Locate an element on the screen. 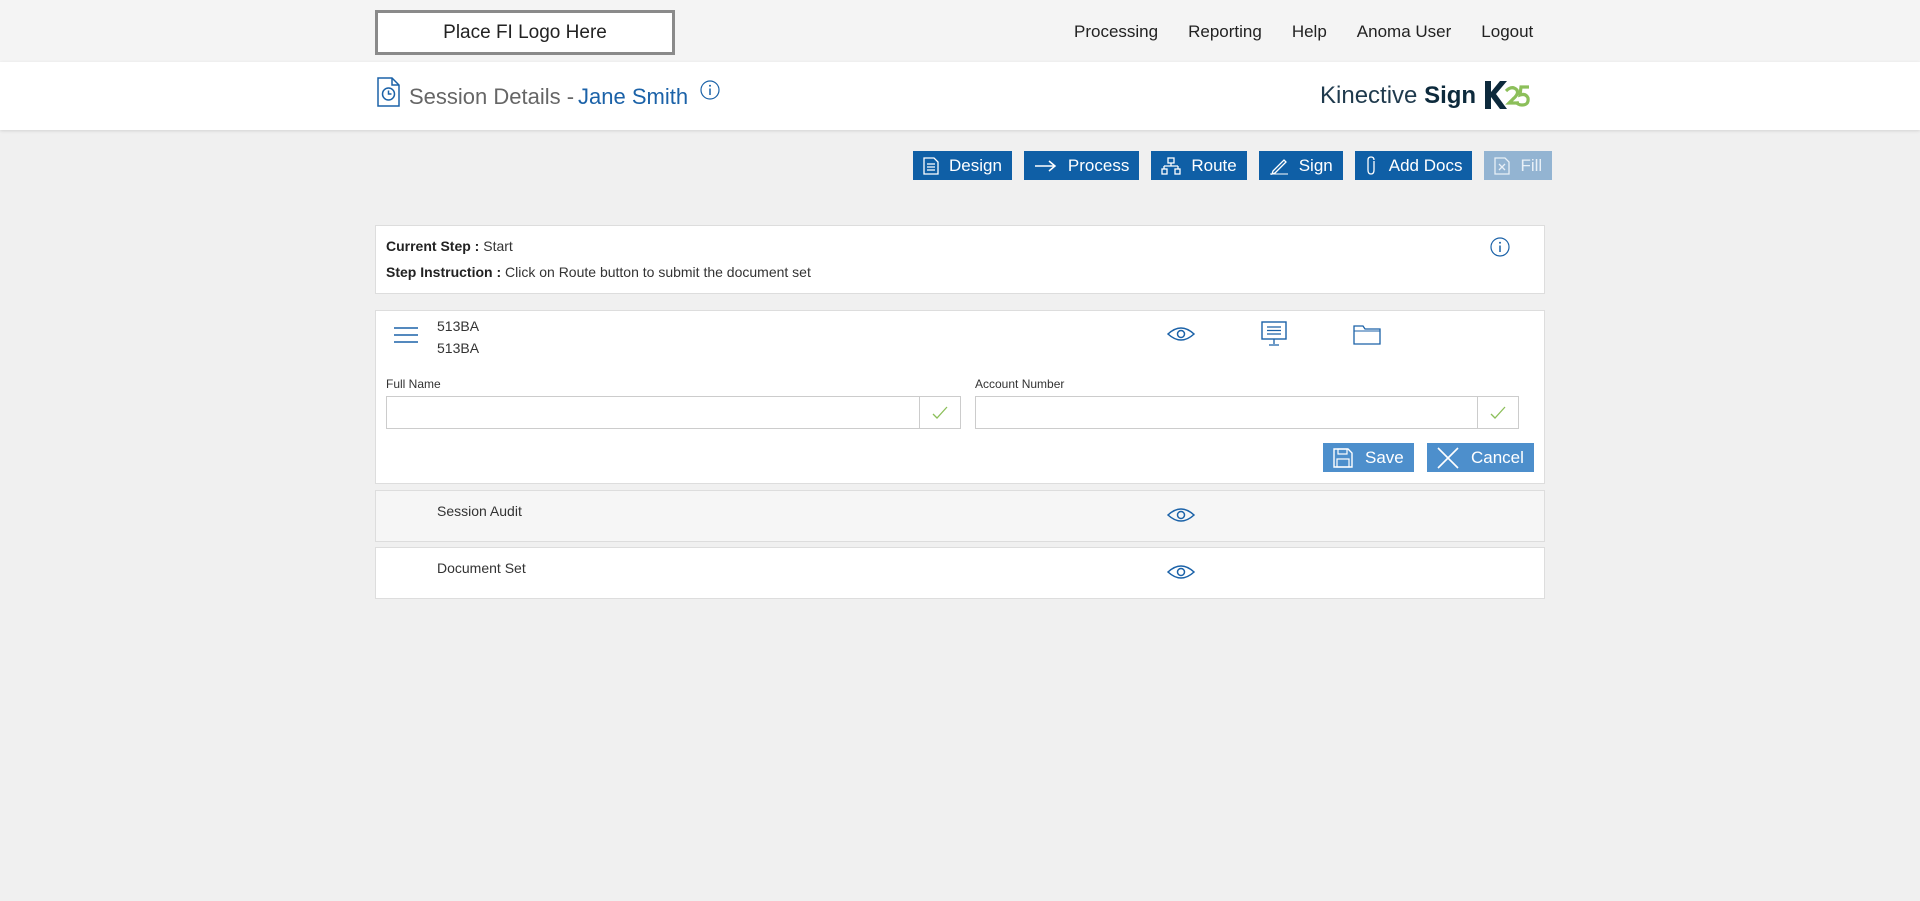 This screenshot has width=1920, height=901. save-button: Save is located at coordinates (1368, 457).